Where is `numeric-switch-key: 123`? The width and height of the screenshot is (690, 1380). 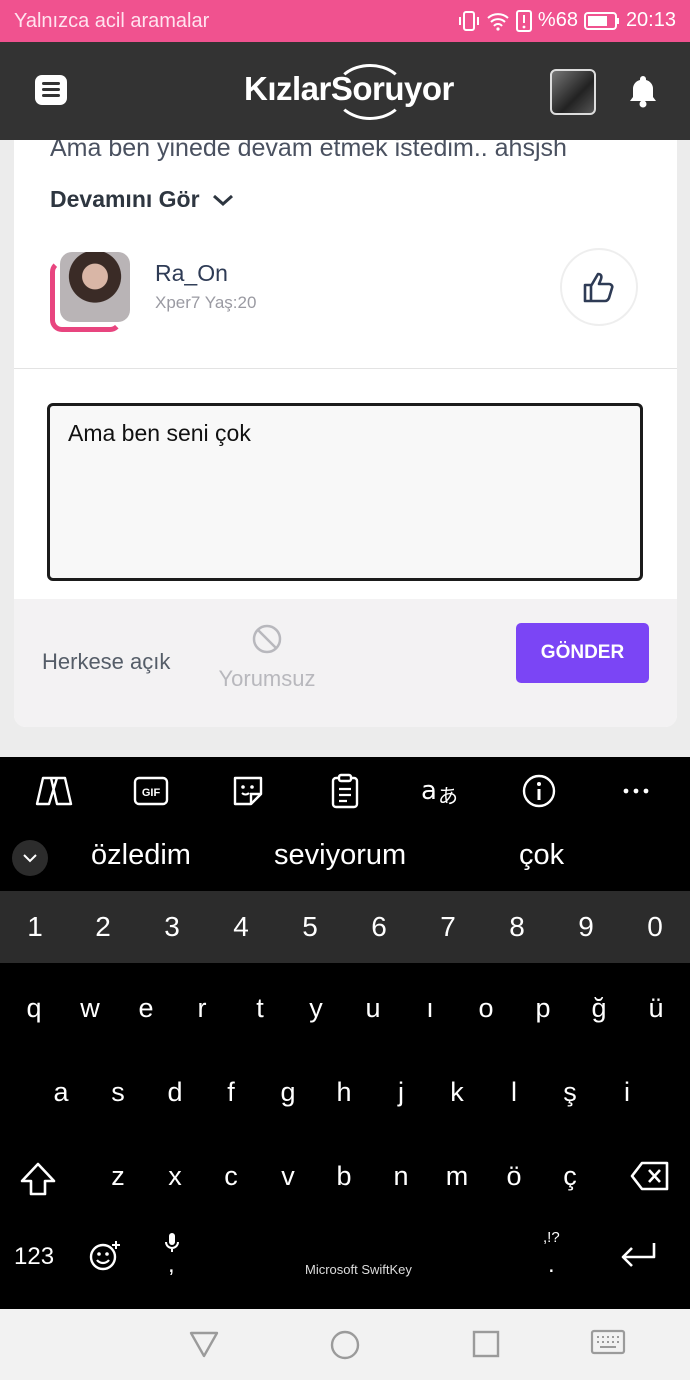 numeric-switch-key: 123 is located at coordinates (34, 1257).